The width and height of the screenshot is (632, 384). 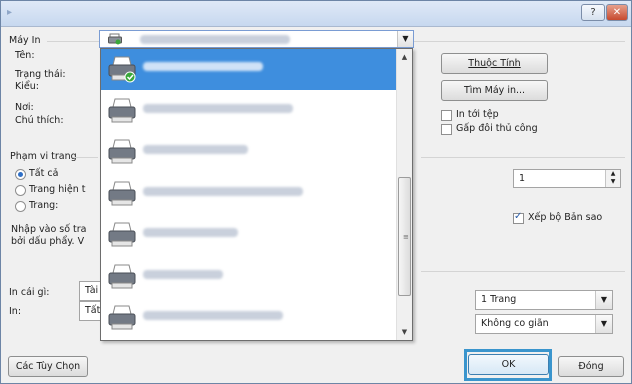 What do you see at coordinates (518, 217) in the screenshot?
I see `collate-checkbox` at bounding box center [518, 217].